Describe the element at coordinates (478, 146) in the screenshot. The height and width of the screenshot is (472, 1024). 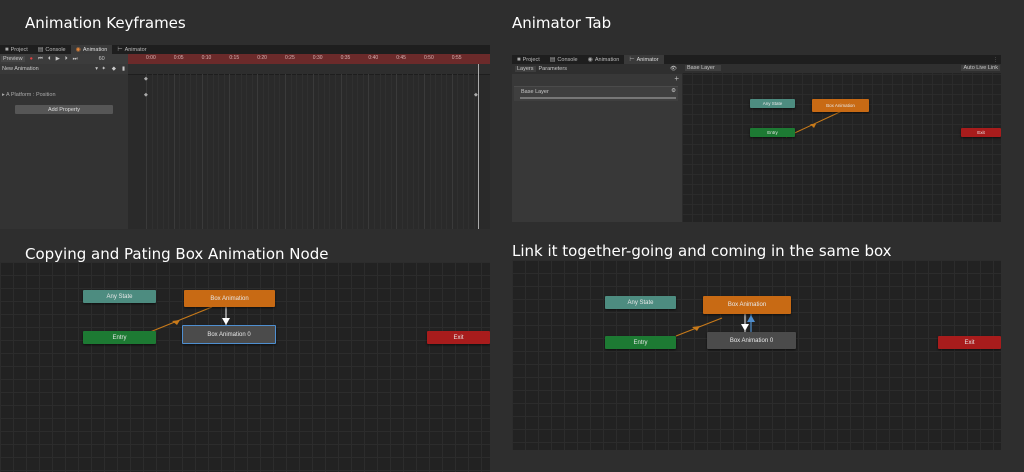
I see `playhead` at that location.